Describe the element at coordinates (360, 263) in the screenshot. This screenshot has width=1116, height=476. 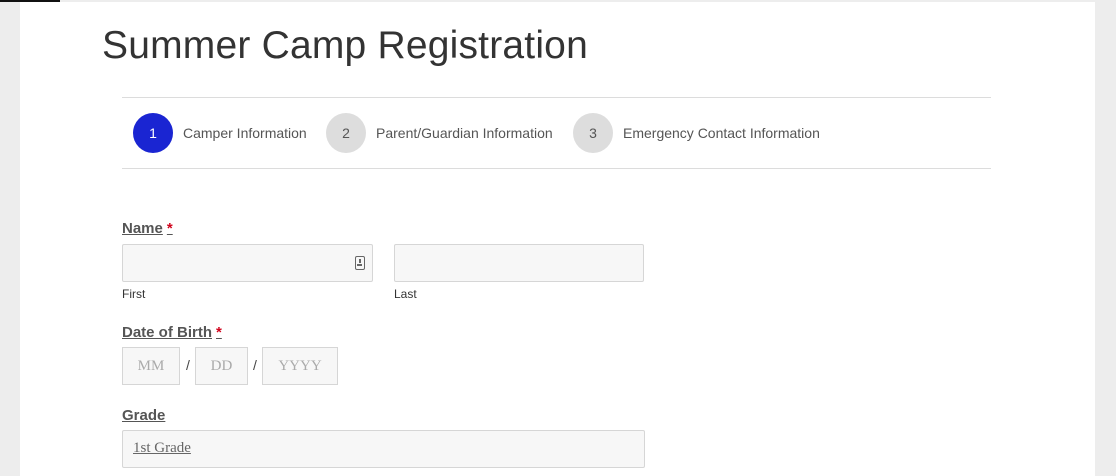
I see `contact-card-icon` at that location.